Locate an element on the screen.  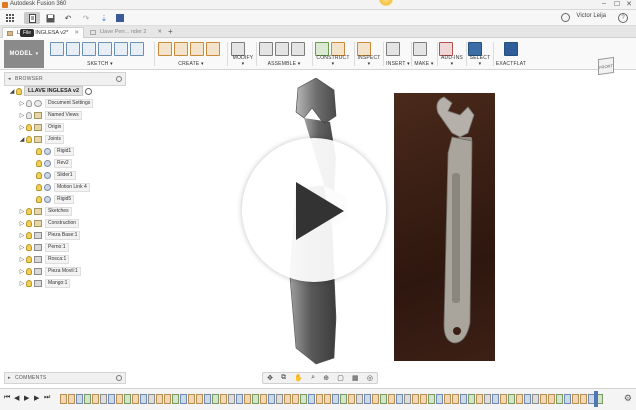
measure-icon is located at coordinates (364, 49).